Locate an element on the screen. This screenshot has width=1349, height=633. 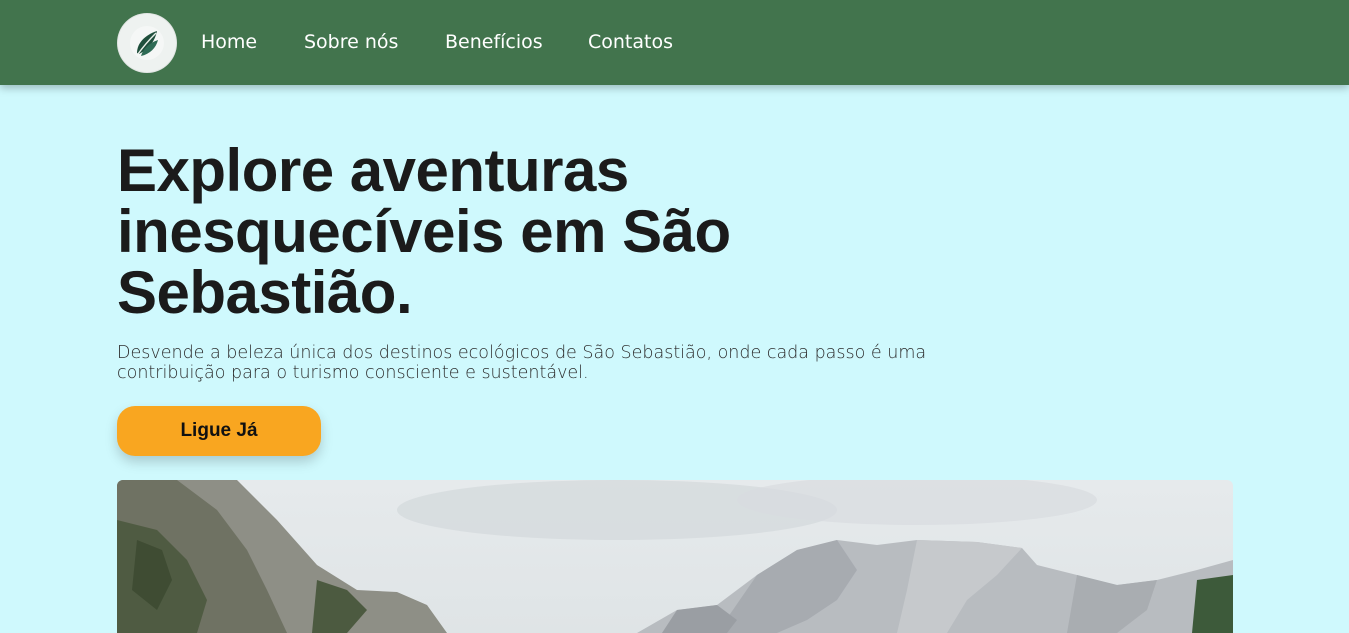
nav-beneficios: Benefícios is located at coordinates (494, 42).